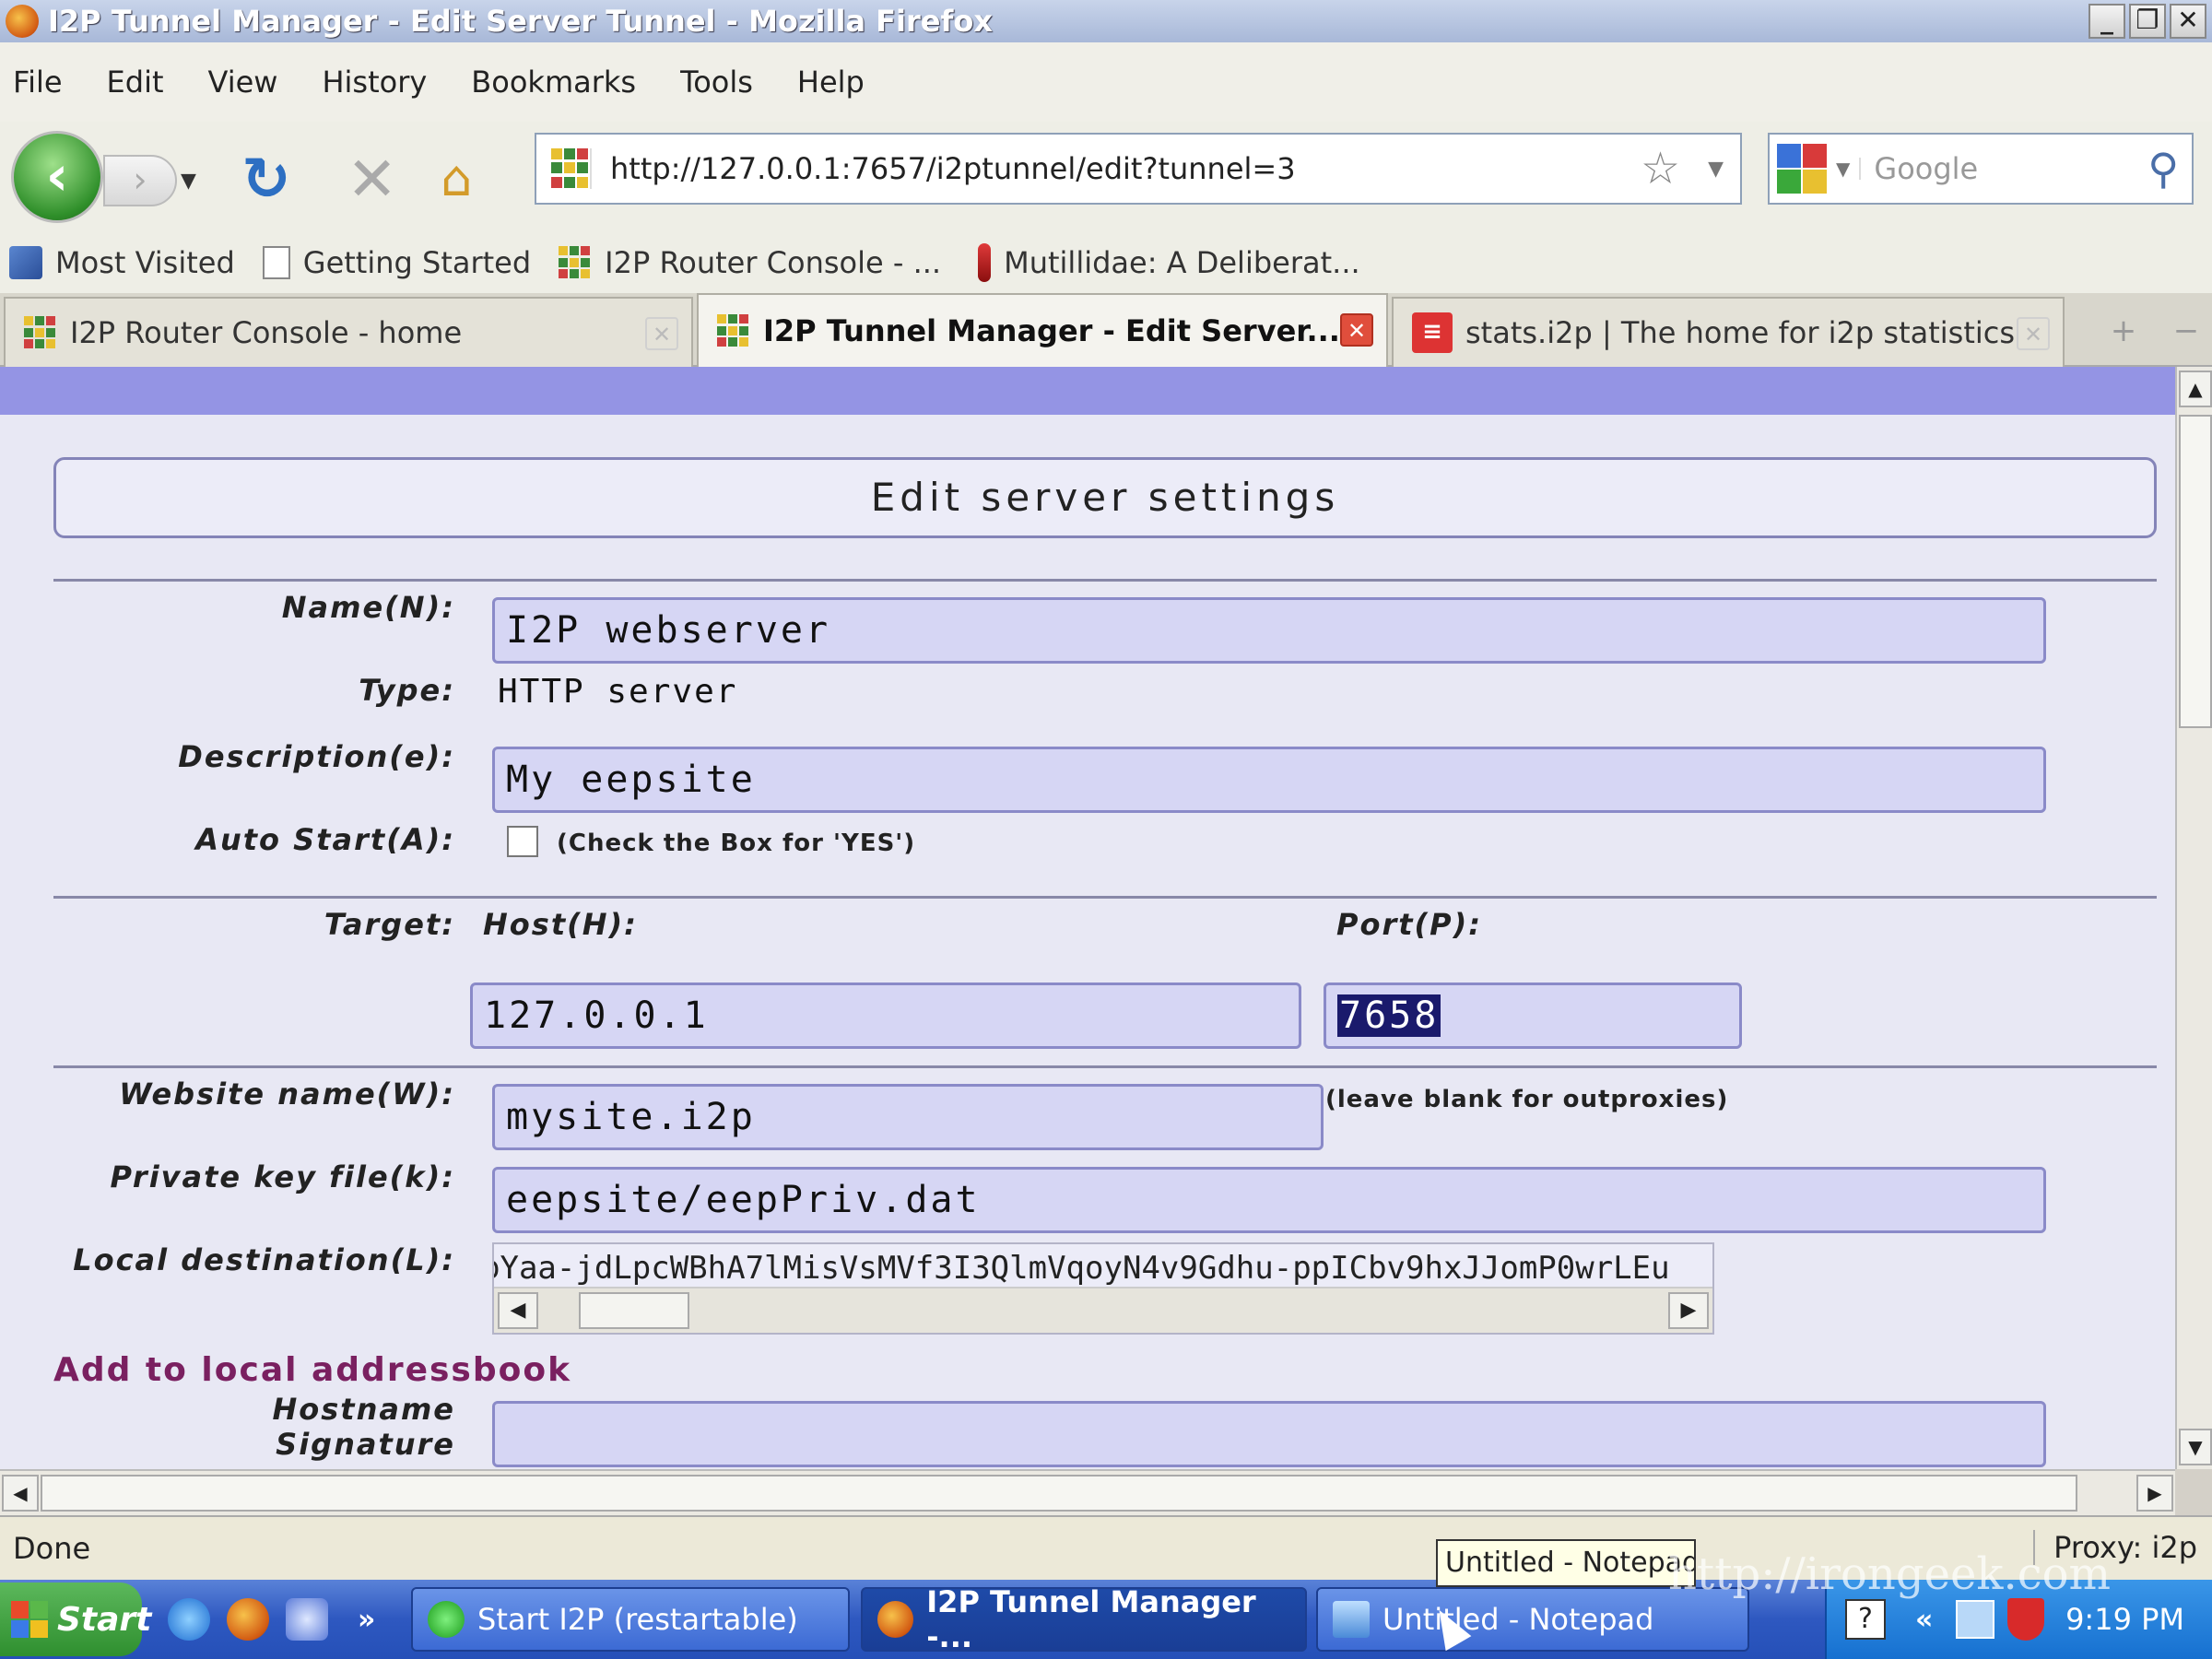 The image size is (2212, 1659). I want to click on ie-icon, so click(189, 1619).